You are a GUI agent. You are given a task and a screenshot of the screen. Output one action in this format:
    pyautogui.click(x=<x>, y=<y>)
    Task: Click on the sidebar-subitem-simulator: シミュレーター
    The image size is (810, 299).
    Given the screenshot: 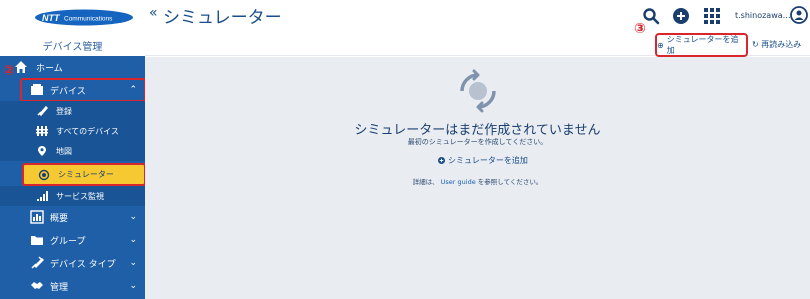 What is the action you would take?
    pyautogui.click(x=84, y=174)
    